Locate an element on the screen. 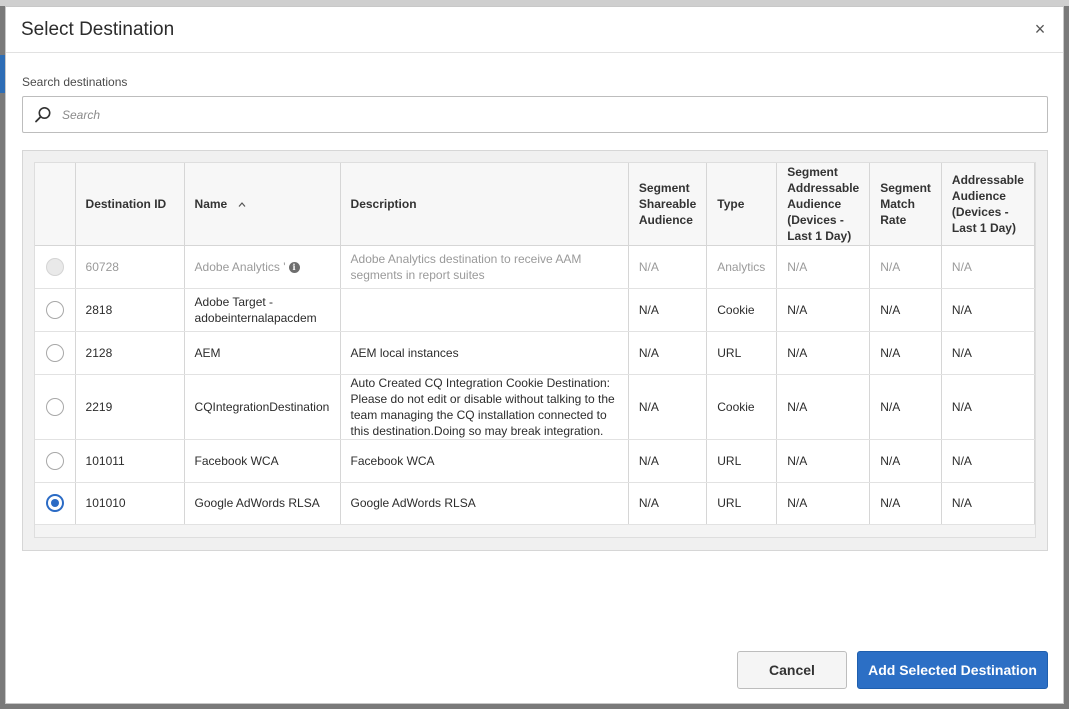 Image resolution: width=1069 pixels, height=709 pixels. cell-destination-id: 2818 is located at coordinates (130, 310).